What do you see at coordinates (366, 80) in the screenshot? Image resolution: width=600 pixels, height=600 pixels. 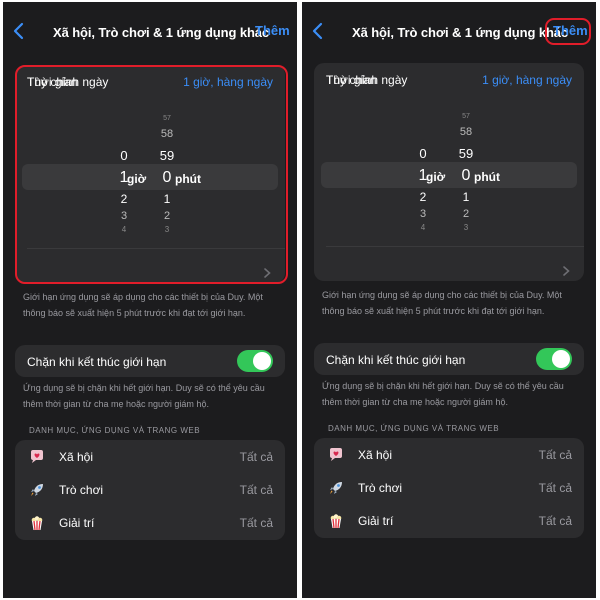 I see `custom-days-row: Tùy chỉnh ngày` at bounding box center [366, 80].